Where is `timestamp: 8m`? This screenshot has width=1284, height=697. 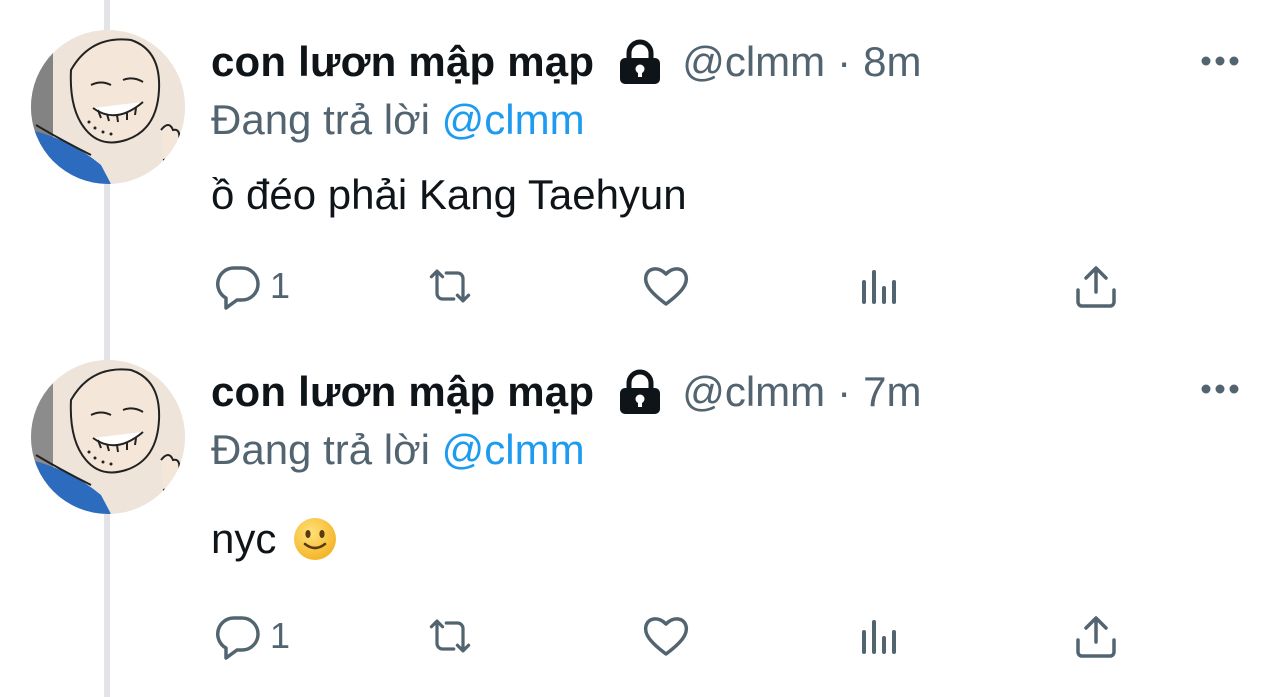
timestamp: 8m is located at coordinates (892, 62).